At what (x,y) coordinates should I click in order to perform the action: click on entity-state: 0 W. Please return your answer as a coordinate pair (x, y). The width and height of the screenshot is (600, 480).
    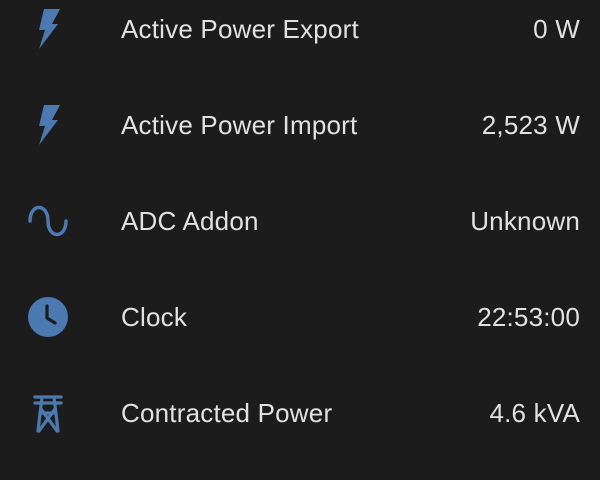
    Looking at the image, I should click on (556, 28).